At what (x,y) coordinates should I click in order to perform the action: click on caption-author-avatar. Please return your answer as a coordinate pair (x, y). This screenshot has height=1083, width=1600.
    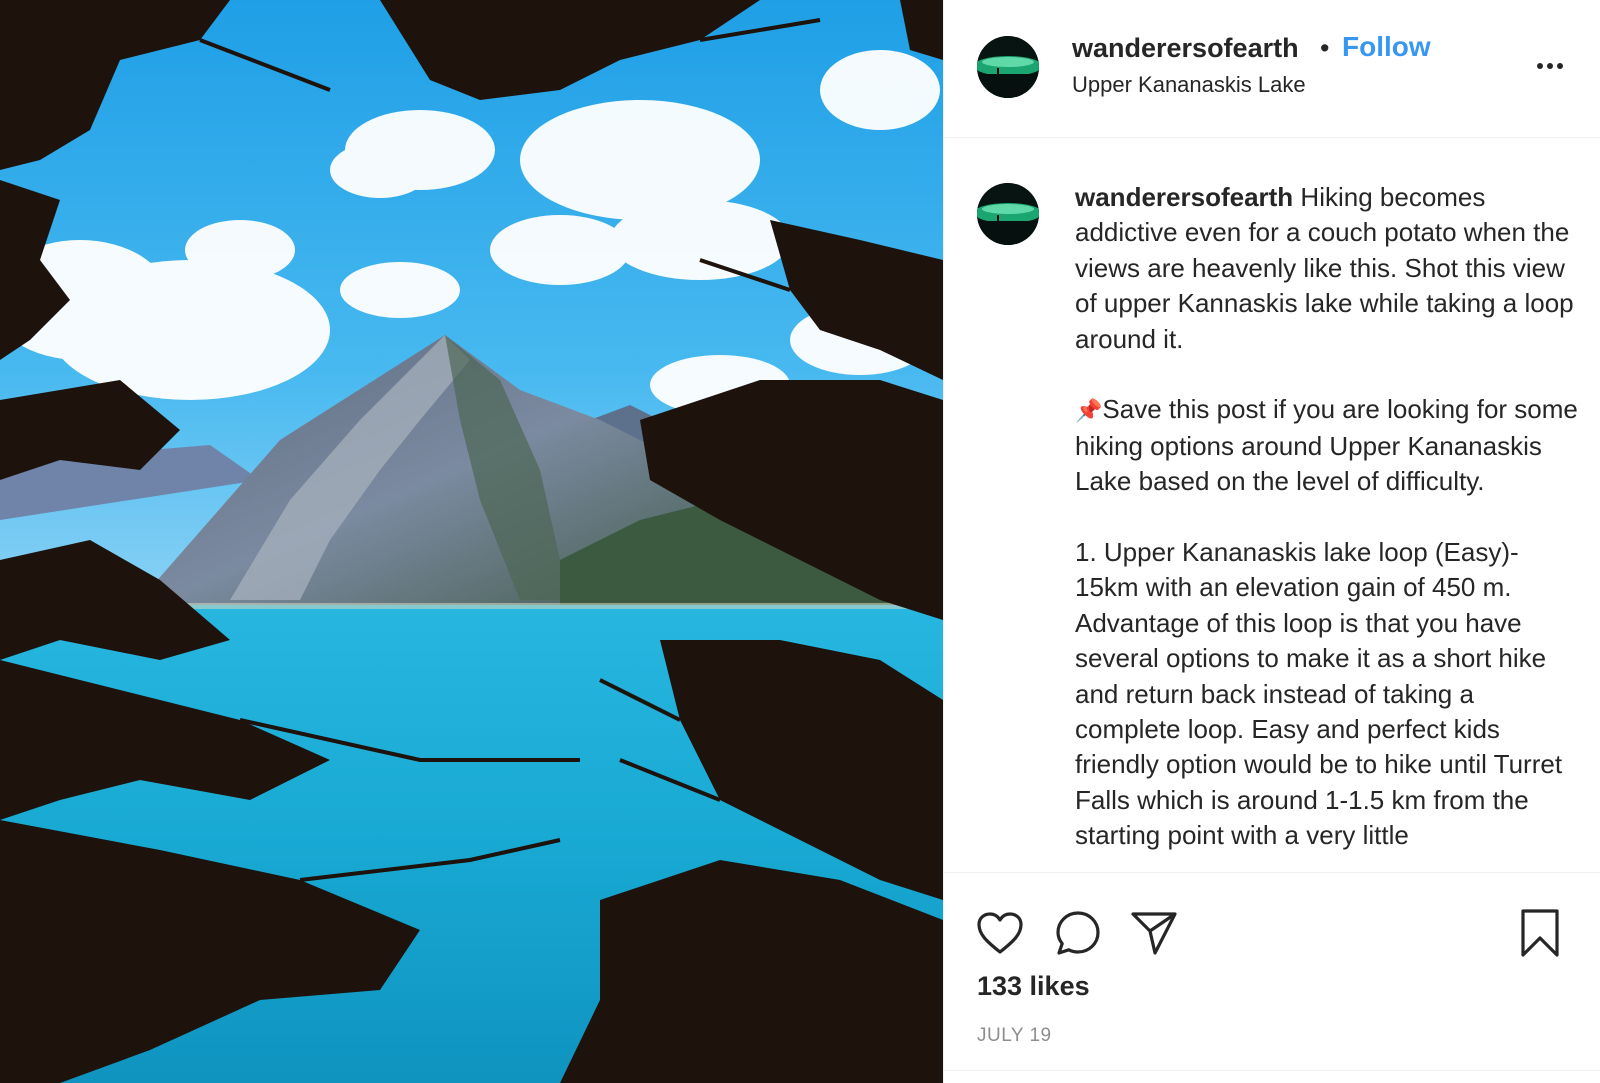
    Looking at the image, I should click on (1008, 214).